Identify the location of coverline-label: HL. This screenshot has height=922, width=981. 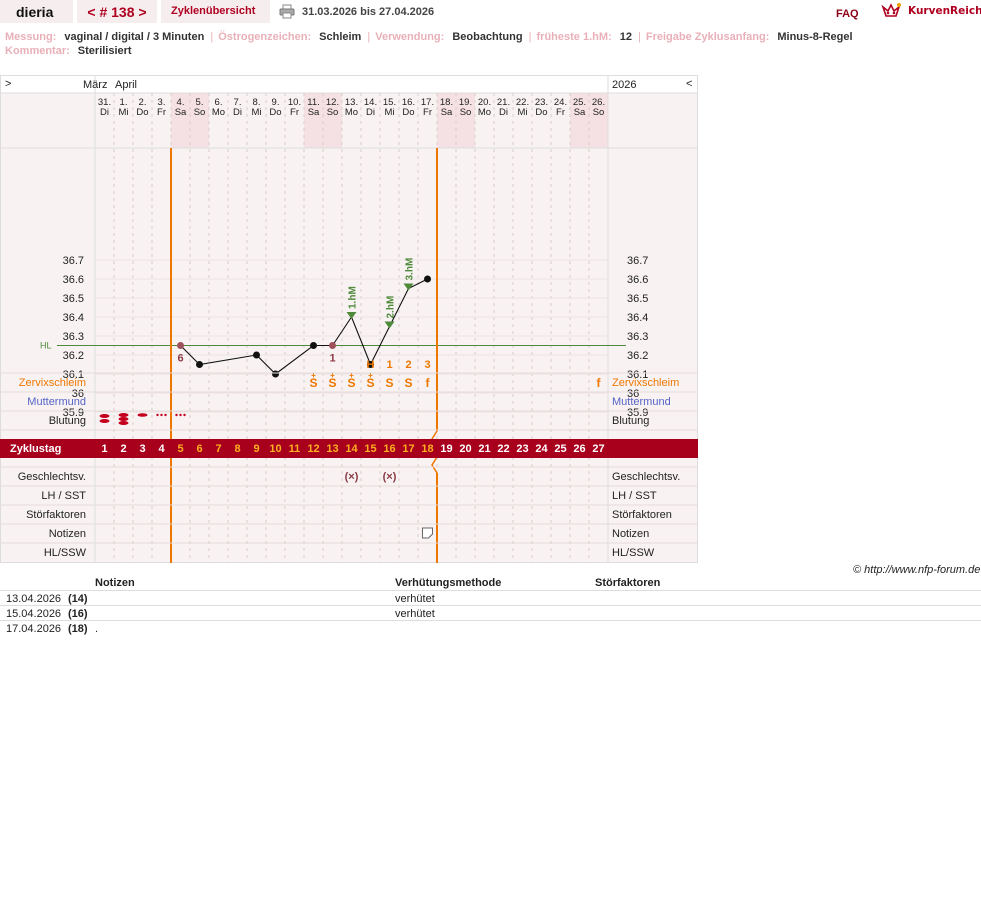
(46, 346).